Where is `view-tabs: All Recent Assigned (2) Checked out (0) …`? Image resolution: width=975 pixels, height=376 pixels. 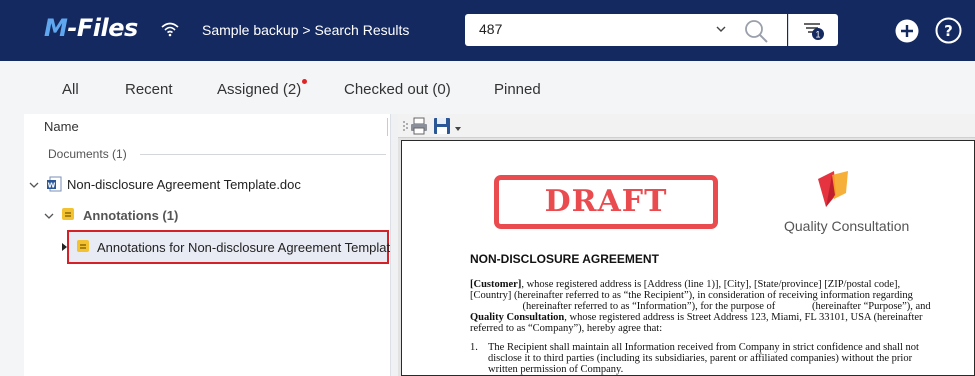
view-tabs: All Recent Assigned (2) Checked out (0) … is located at coordinates (487, 87).